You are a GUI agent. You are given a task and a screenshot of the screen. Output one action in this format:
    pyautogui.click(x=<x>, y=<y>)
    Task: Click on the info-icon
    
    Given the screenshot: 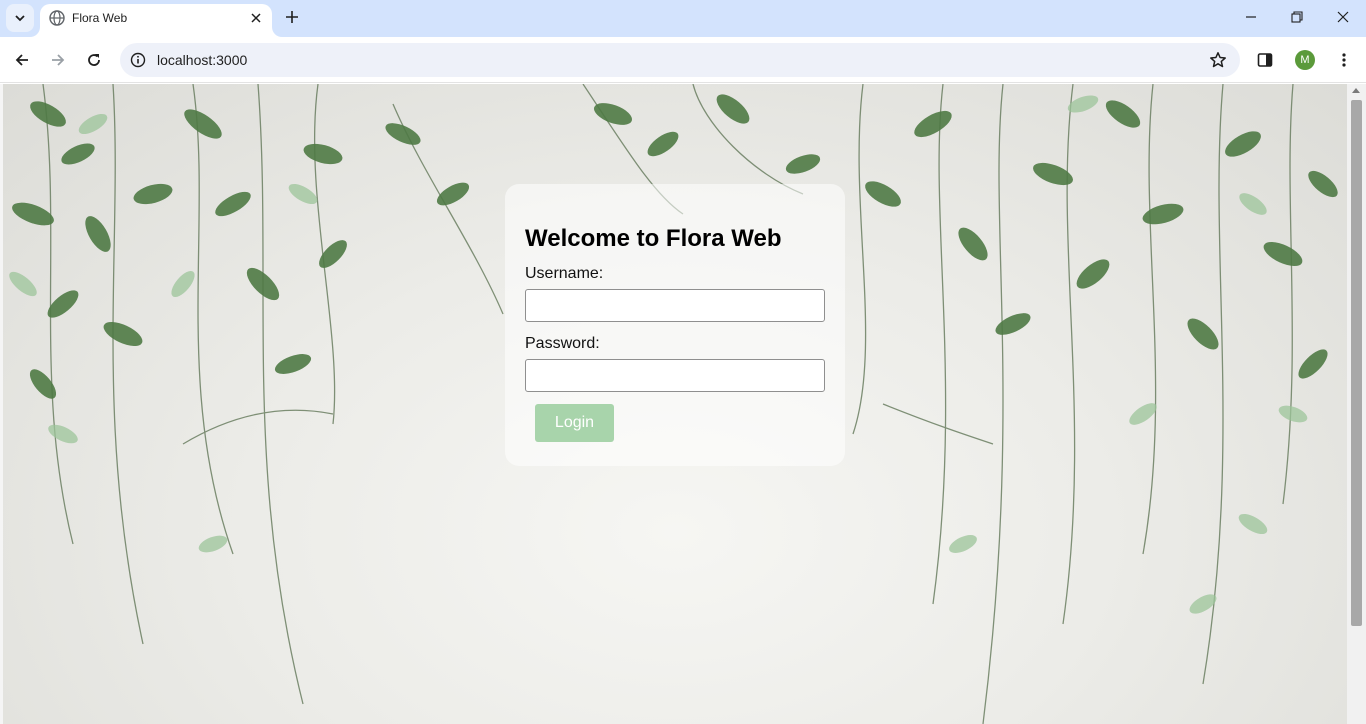 What is the action you would take?
    pyautogui.click(x=138, y=60)
    